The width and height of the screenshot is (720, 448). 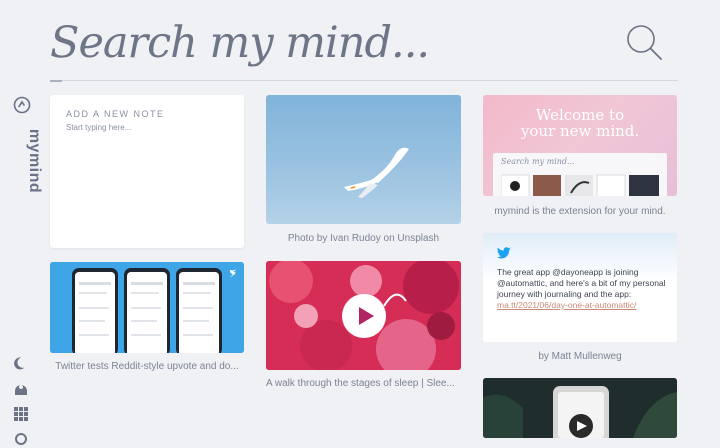 What do you see at coordinates (21, 222) in the screenshot?
I see `sidebar: mymind` at bounding box center [21, 222].